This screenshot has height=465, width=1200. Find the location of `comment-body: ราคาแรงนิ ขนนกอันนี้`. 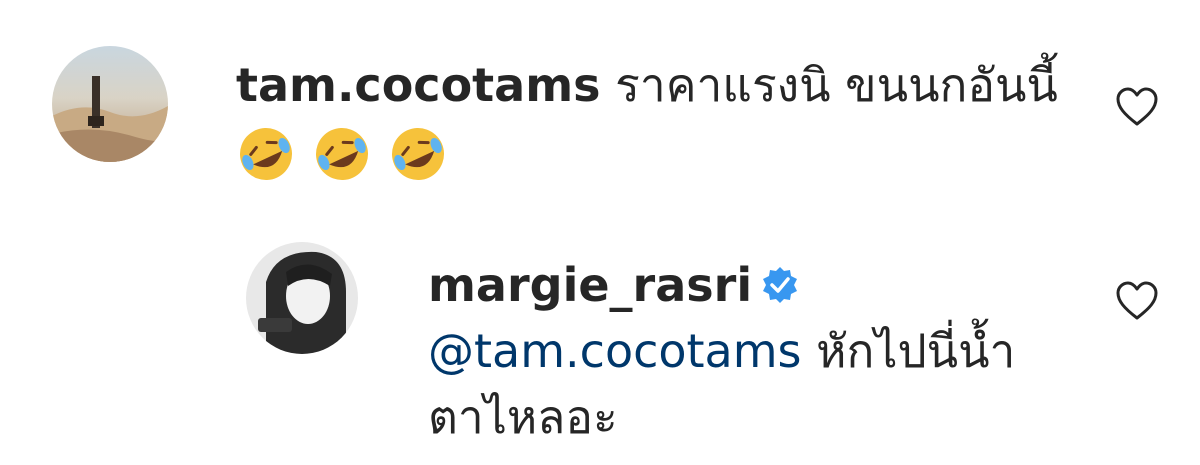

comment-body: ราคาแรงนิ ขนนกอันนี้ is located at coordinates (829, 85).